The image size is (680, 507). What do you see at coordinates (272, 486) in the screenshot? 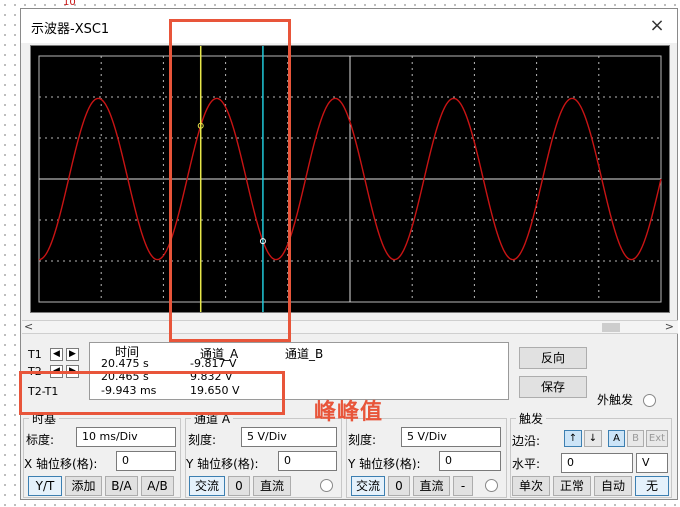
I see `channel-a-dc-button: 直流` at bounding box center [272, 486].